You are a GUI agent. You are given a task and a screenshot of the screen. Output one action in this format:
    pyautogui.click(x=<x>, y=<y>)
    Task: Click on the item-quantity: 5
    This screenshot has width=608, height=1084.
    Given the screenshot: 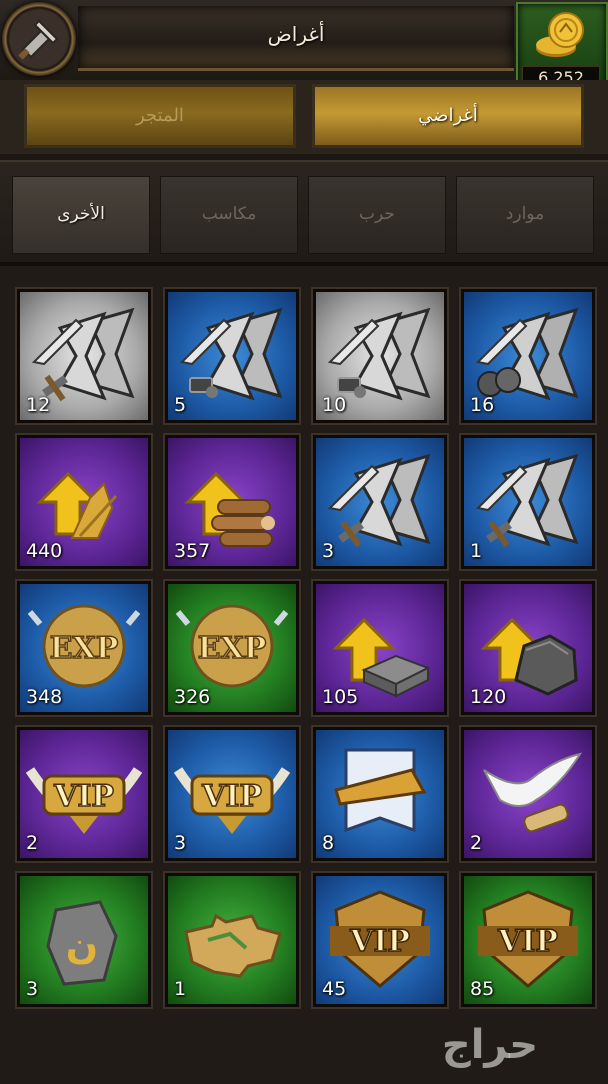 What is the action you would take?
    pyautogui.click(x=180, y=405)
    